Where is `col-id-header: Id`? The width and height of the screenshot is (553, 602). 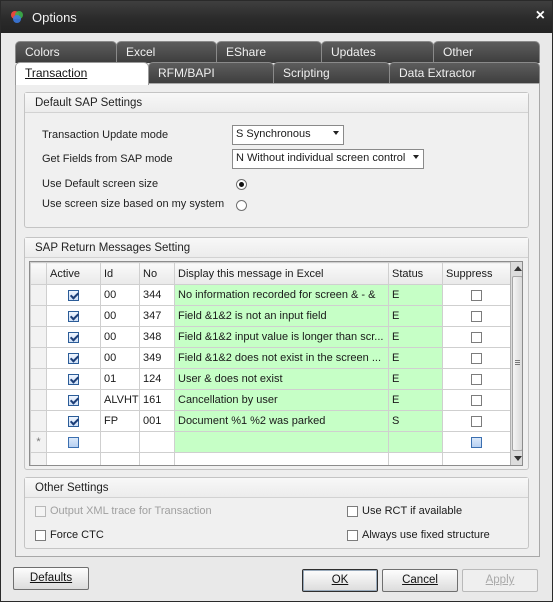 col-id-header: Id is located at coordinates (120, 273).